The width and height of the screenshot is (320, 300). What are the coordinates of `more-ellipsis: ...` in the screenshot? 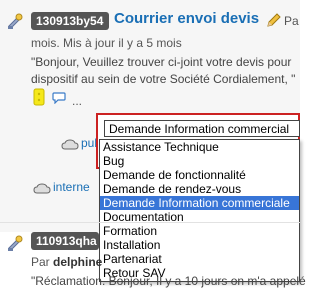 It's located at (77, 101).